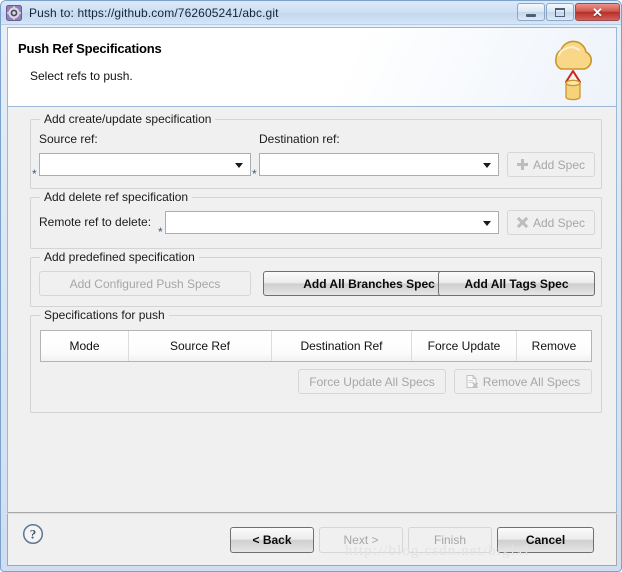 This screenshot has height=572, width=622. I want to click on group-title-create-update: Add create/update specification, so click(128, 119).